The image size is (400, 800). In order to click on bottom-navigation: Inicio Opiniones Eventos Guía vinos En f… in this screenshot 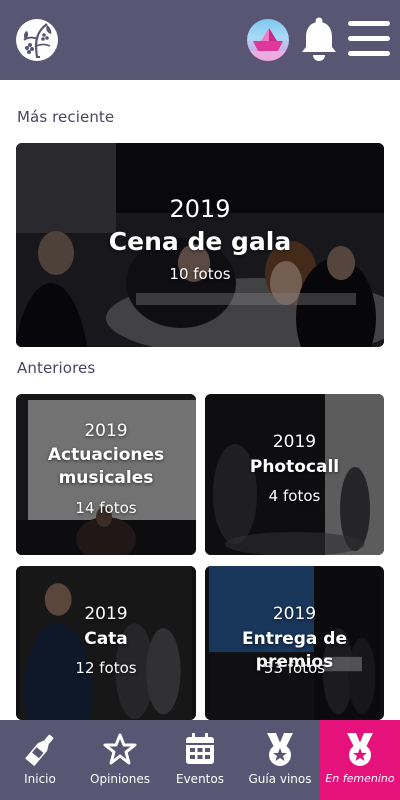, I will do `click(200, 760)`.